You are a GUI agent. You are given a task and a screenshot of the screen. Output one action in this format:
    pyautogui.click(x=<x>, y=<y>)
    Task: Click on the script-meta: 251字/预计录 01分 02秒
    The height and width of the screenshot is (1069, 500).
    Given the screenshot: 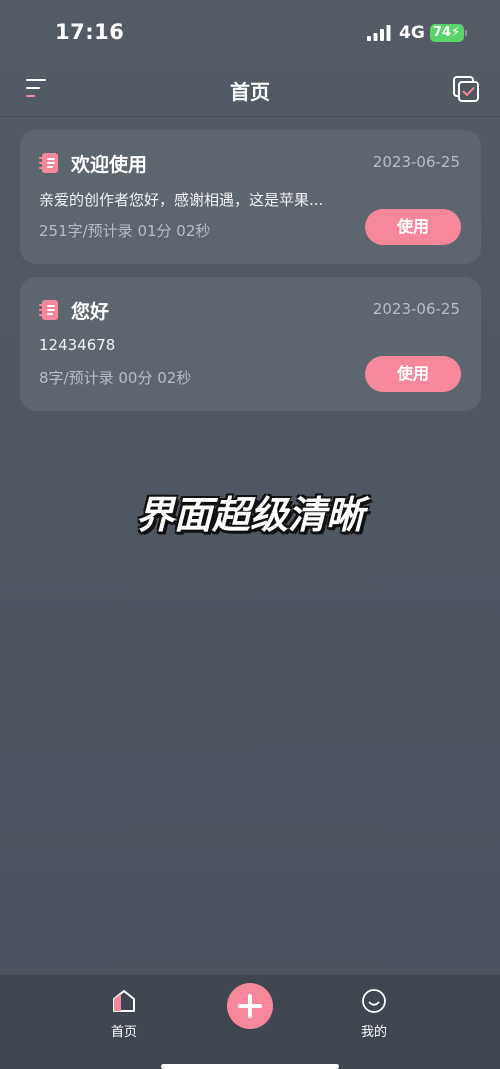 What is the action you would take?
    pyautogui.click(x=125, y=231)
    